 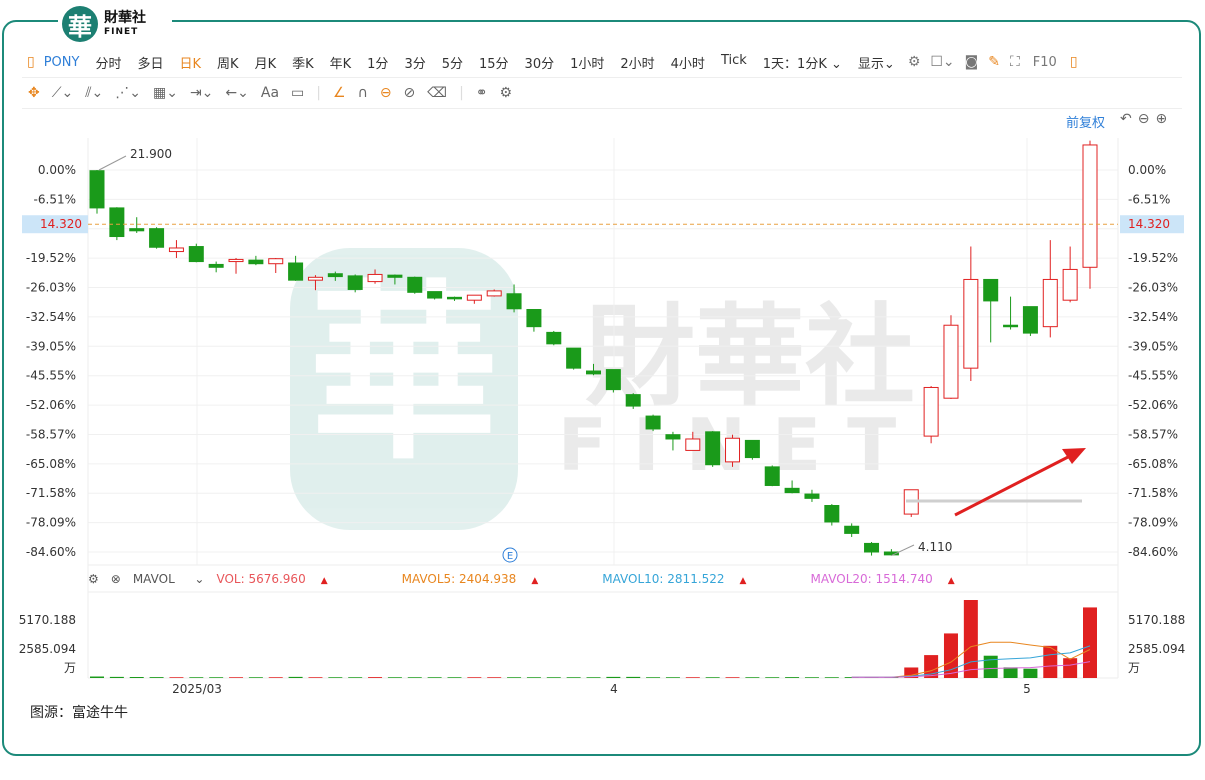 I want to click on price-tag-left: 14.320, so click(x=61, y=224).